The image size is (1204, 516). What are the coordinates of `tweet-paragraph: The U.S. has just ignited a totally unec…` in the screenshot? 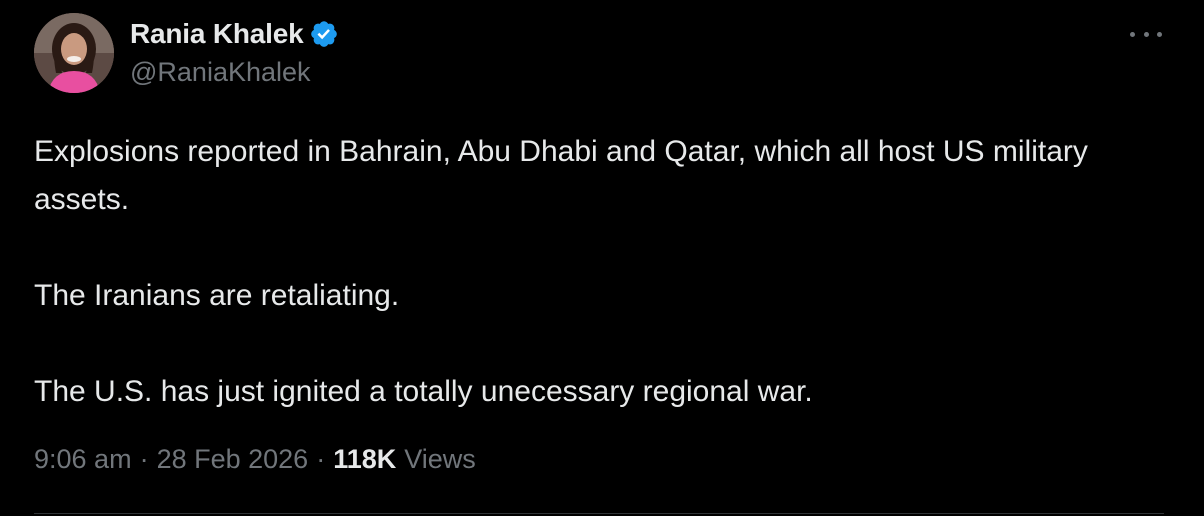 It's located at (423, 391).